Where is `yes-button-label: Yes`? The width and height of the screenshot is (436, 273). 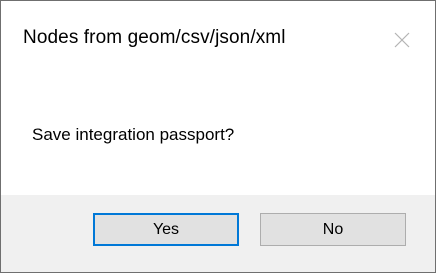 yes-button-label: Yes is located at coordinates (166, 229).